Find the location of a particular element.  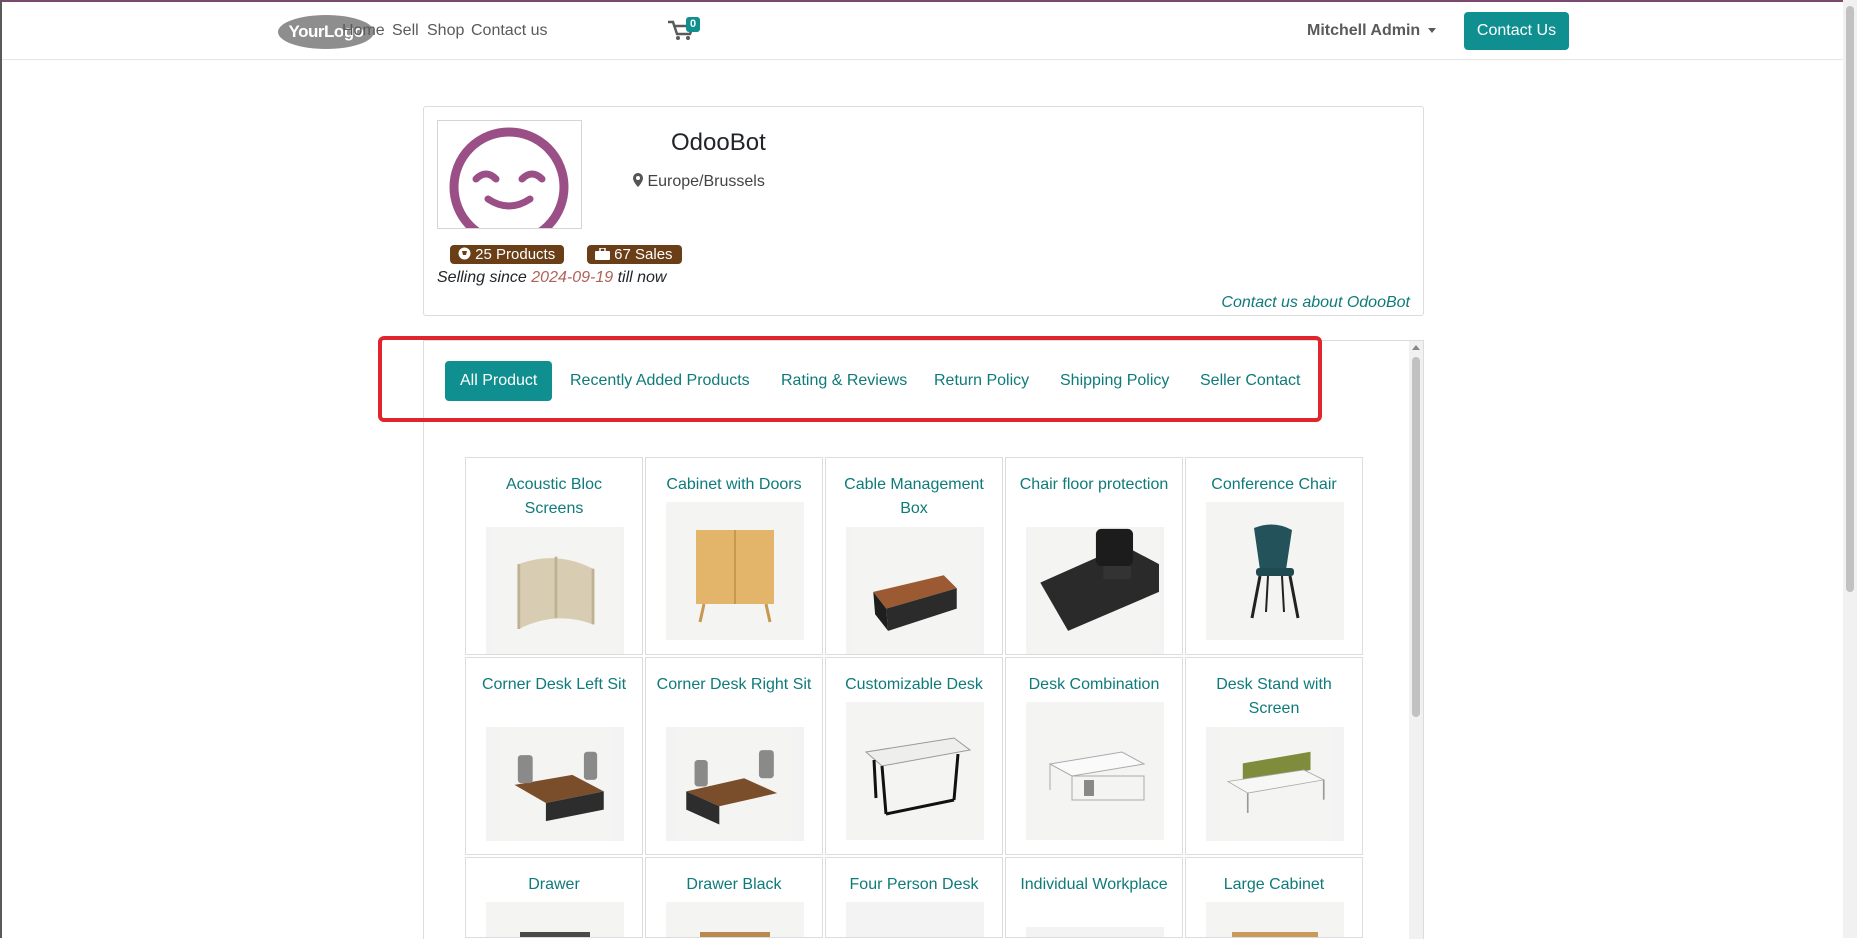

product-title: Cabinet with Doors is located at coordinates (734, 485).